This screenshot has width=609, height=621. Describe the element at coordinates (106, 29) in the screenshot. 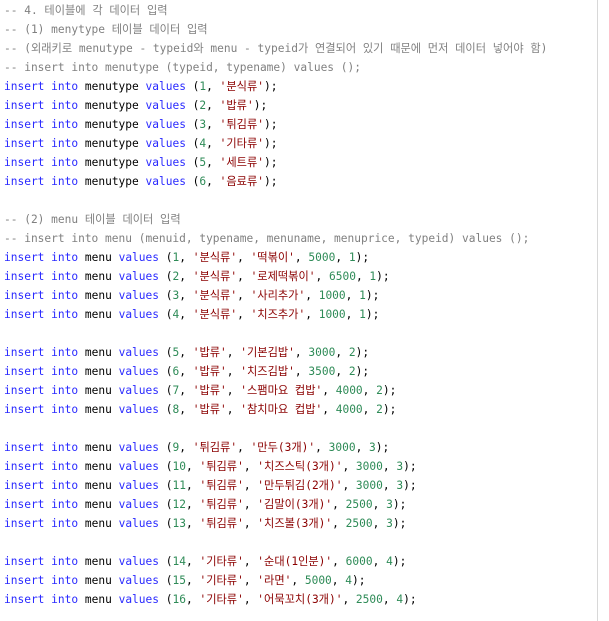

I see `code-line: -- (1) menytype 테이블 데이터 입력` at that location.